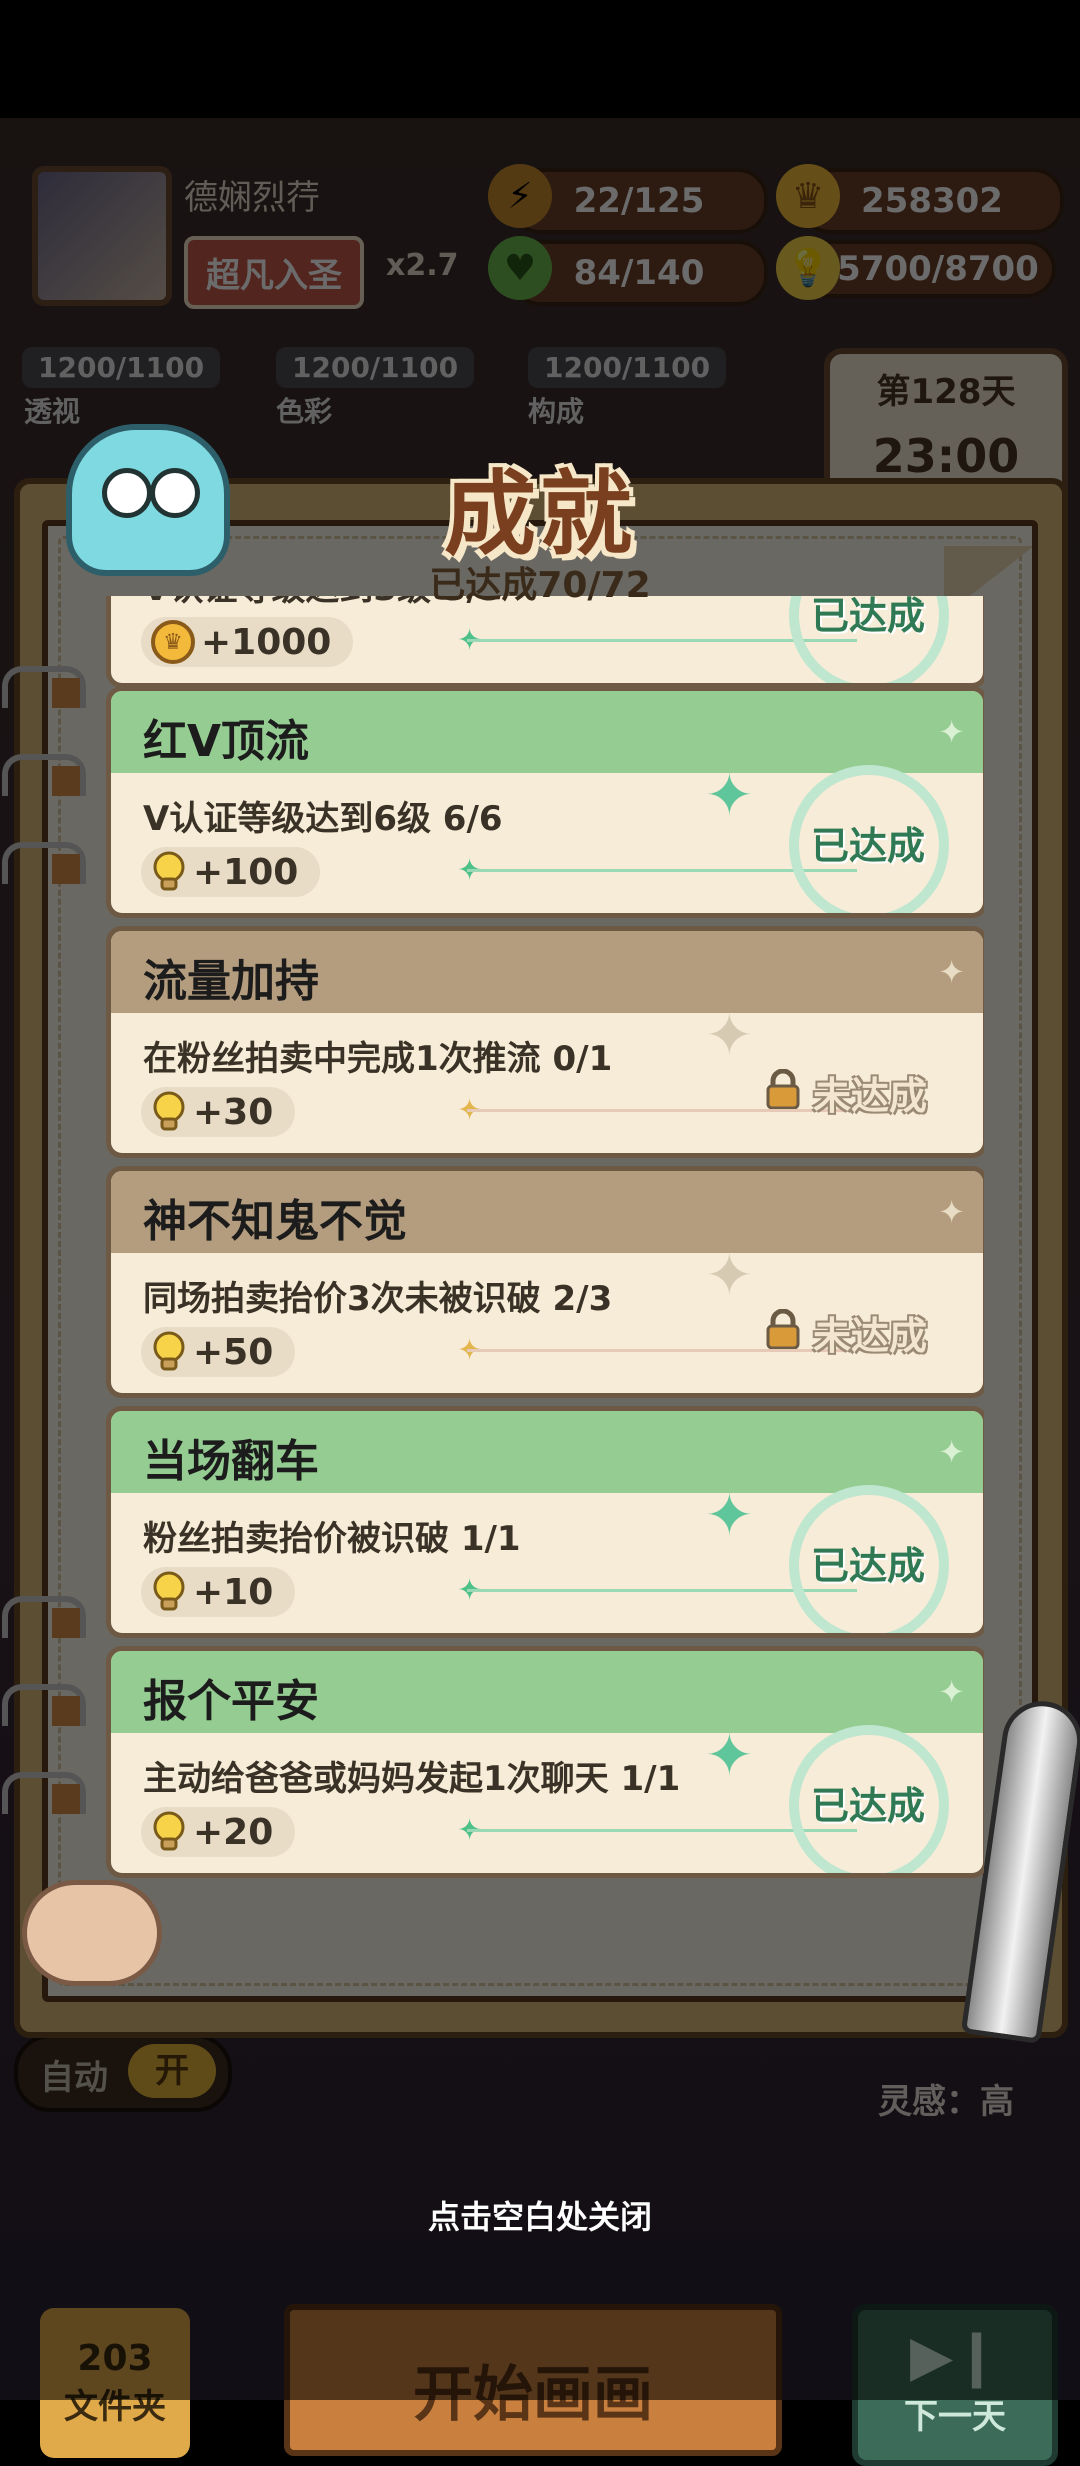 Image resolution: width=1080 pixels, height=2466 pixels. I want to click on skill-composition: 1200/1100, so click(627, 367).